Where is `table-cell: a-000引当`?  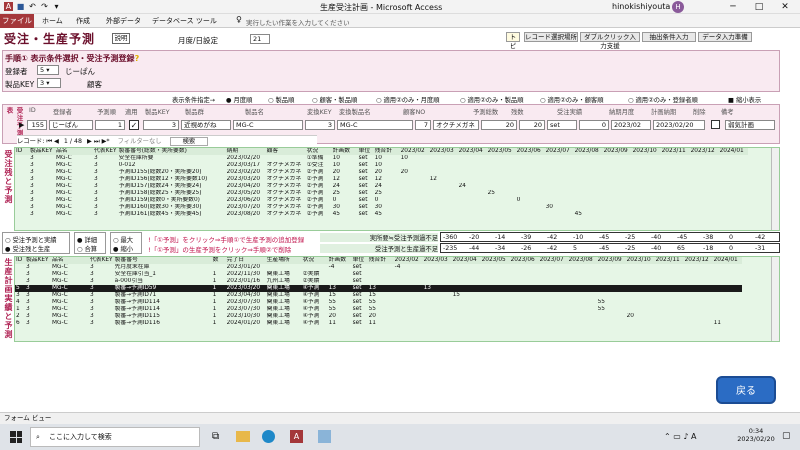
table-cell: a-000引当 is located at coordinates (163, 281).